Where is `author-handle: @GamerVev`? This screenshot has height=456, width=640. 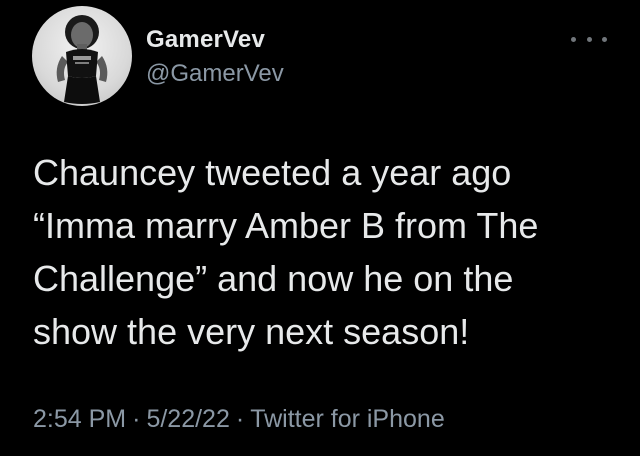
author-handle: @GamerVev is located at coordinates (215, 74).